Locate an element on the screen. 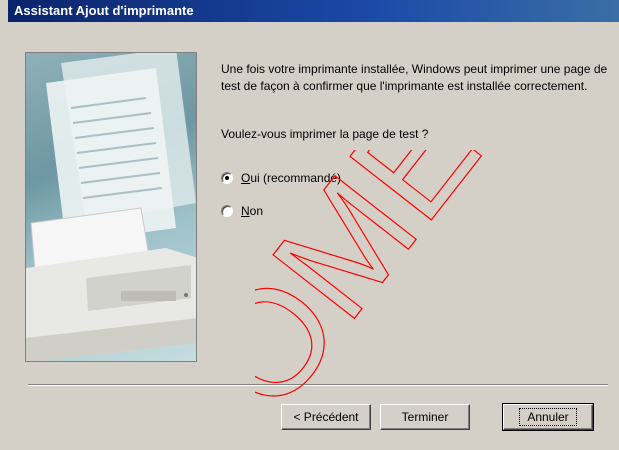 The width and height of the screenshot is (619, 450). option-no-label: Non is located at coordinates (252, 211).